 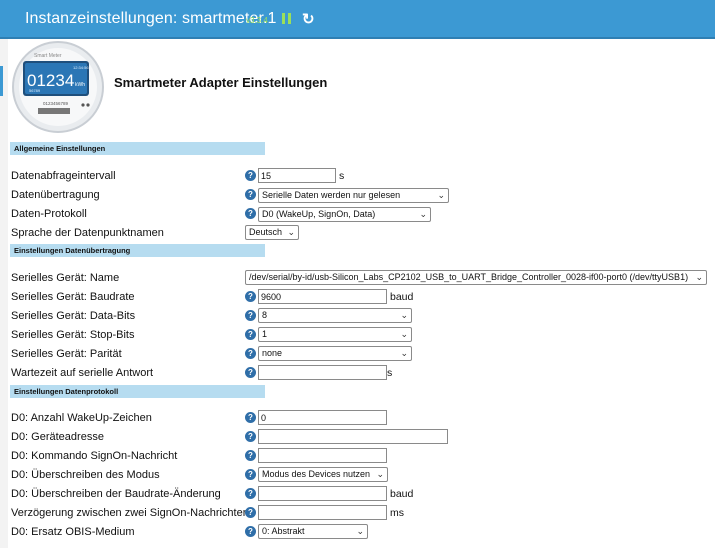 What do you see at coordinates (250, 531) in the screenshot?
I see `obis-help-icon: ?` at bounding box center [250, 531].